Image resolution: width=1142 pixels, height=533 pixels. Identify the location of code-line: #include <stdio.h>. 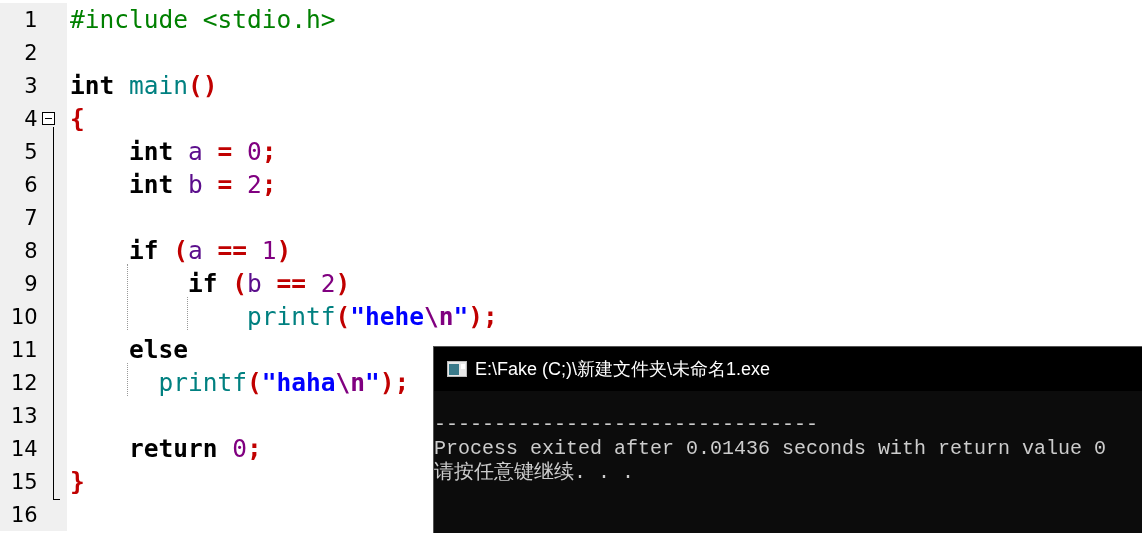
(203, 20).